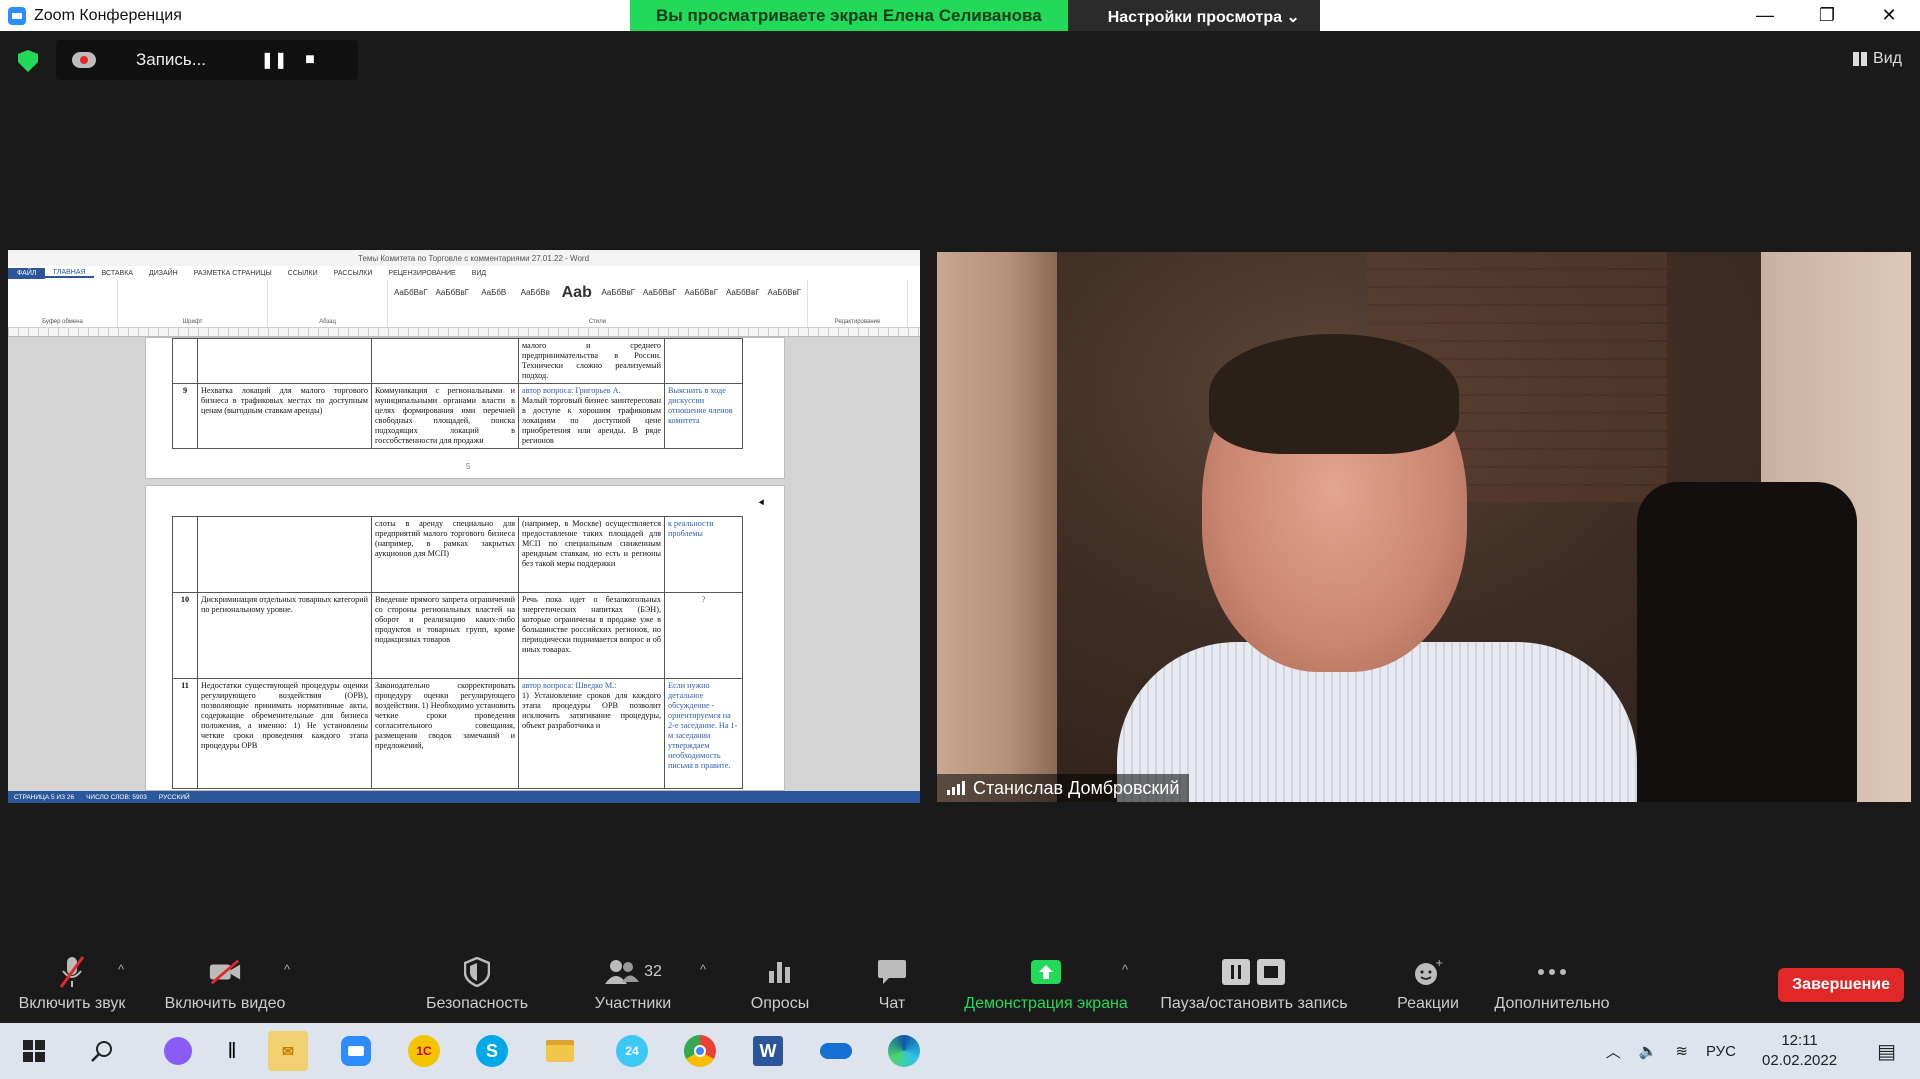  I want to click on participants-options-caret-icon: ^, so click(703, 969).